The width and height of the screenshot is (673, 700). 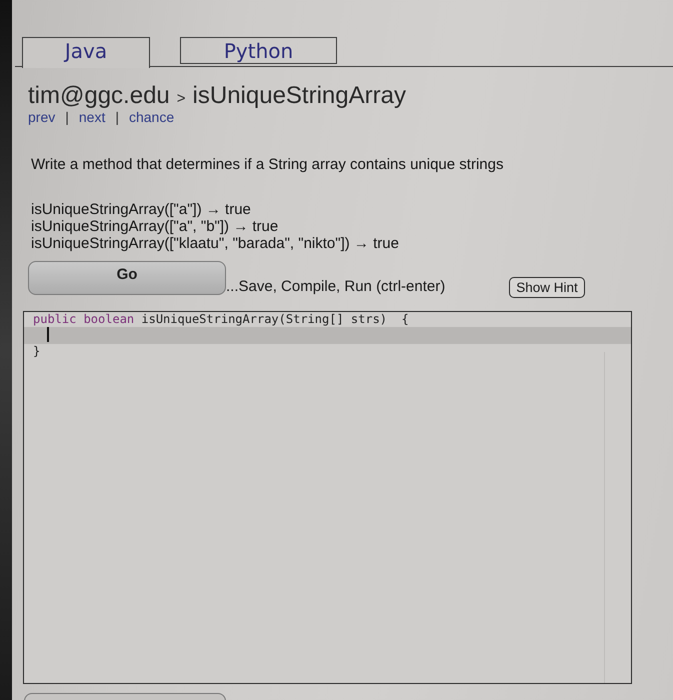 What do you see at coordinates (215, 243) in the screenshot?
I see `example-line: isUniqueStringArray(["klaatu", "barada", "nikto"]) → true` at bounding box center [215, 243].